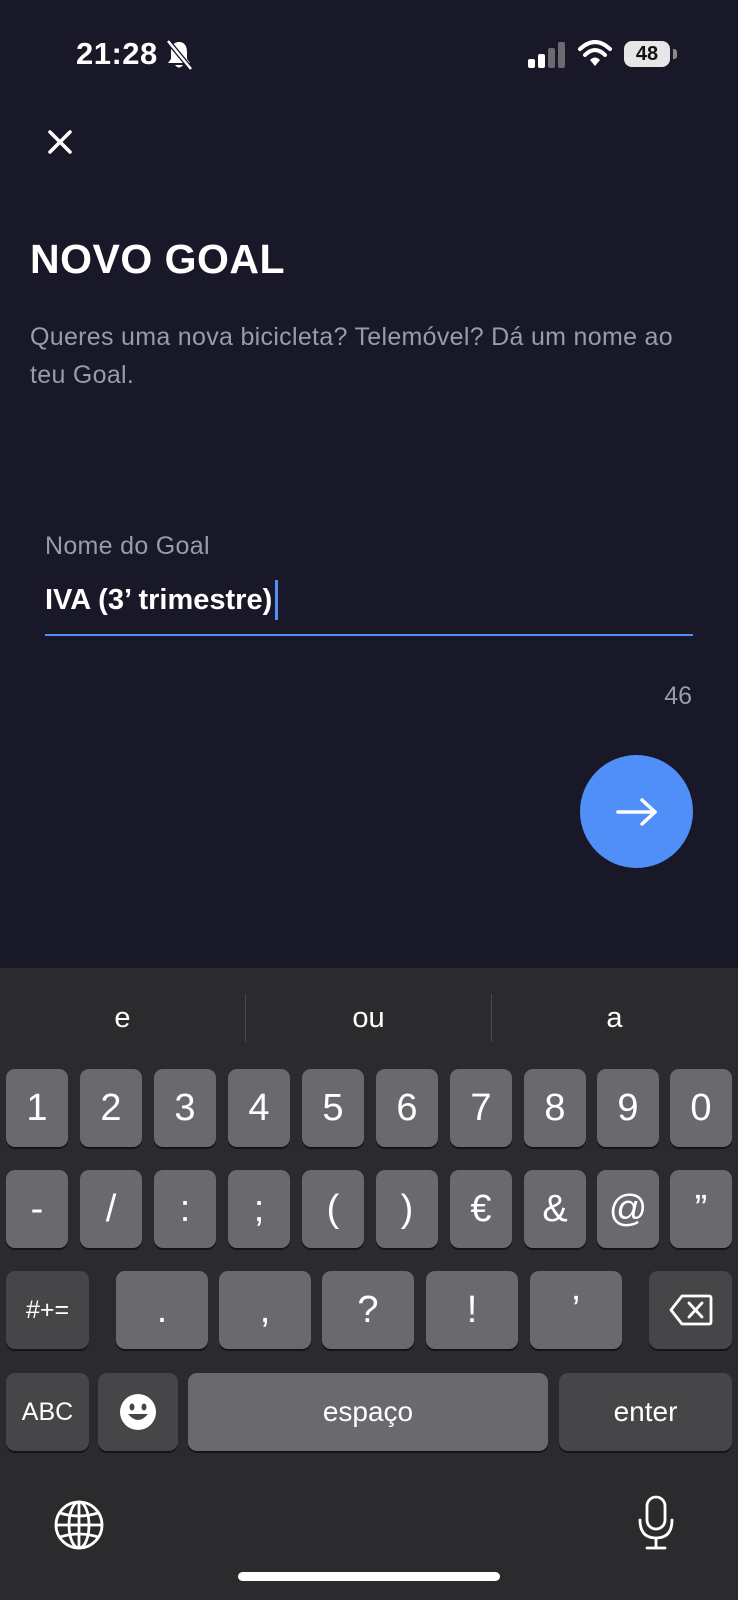 The image size is (738, 1600). I want to click on cellular-signal-icon, so click(546, 55).